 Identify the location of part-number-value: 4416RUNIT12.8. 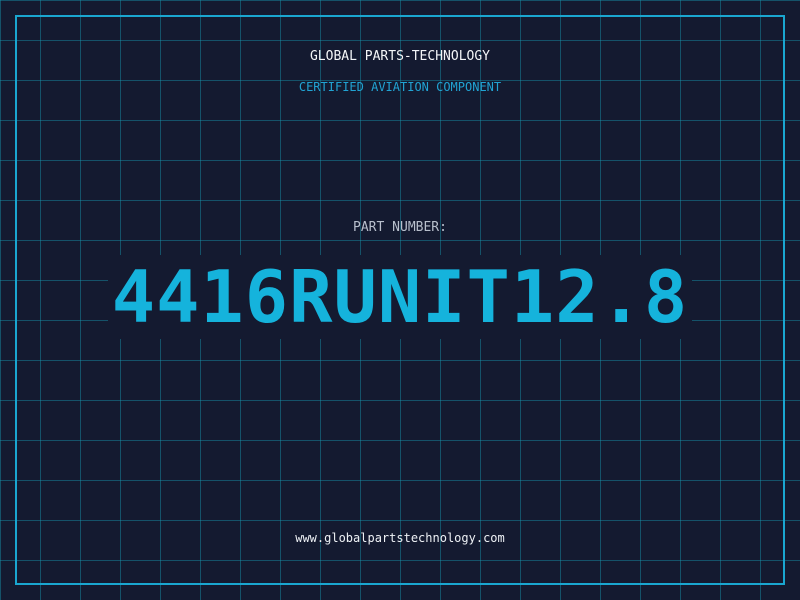
(400, 297).